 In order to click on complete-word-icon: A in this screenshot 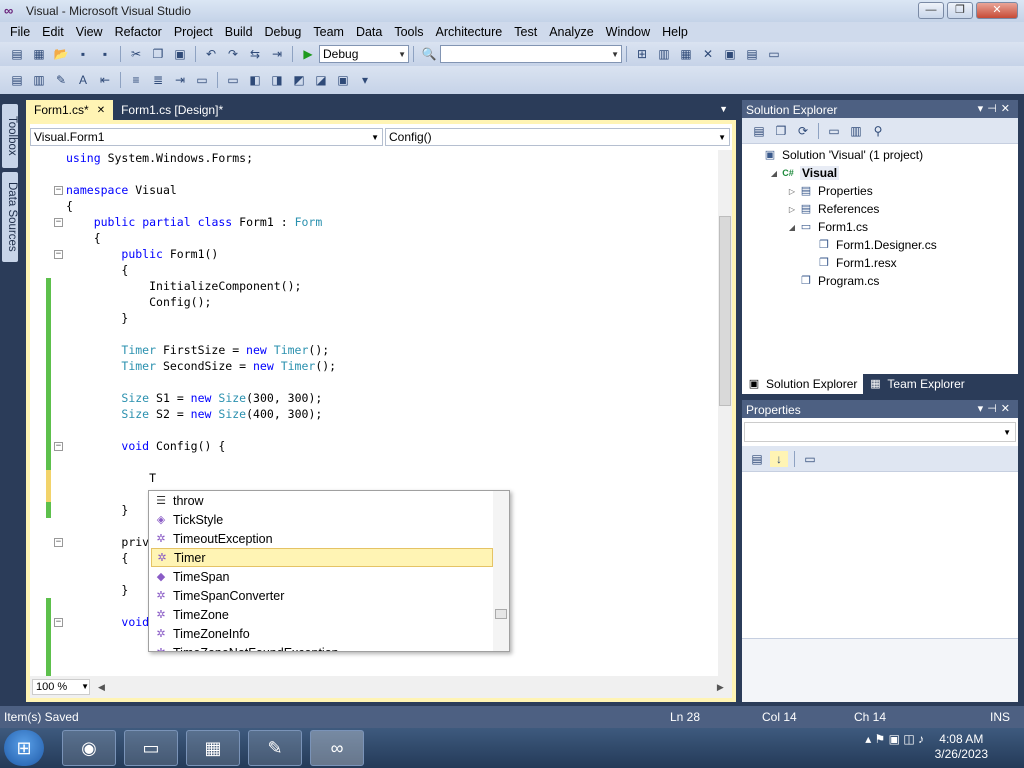, I will do `click(83, 80)`.